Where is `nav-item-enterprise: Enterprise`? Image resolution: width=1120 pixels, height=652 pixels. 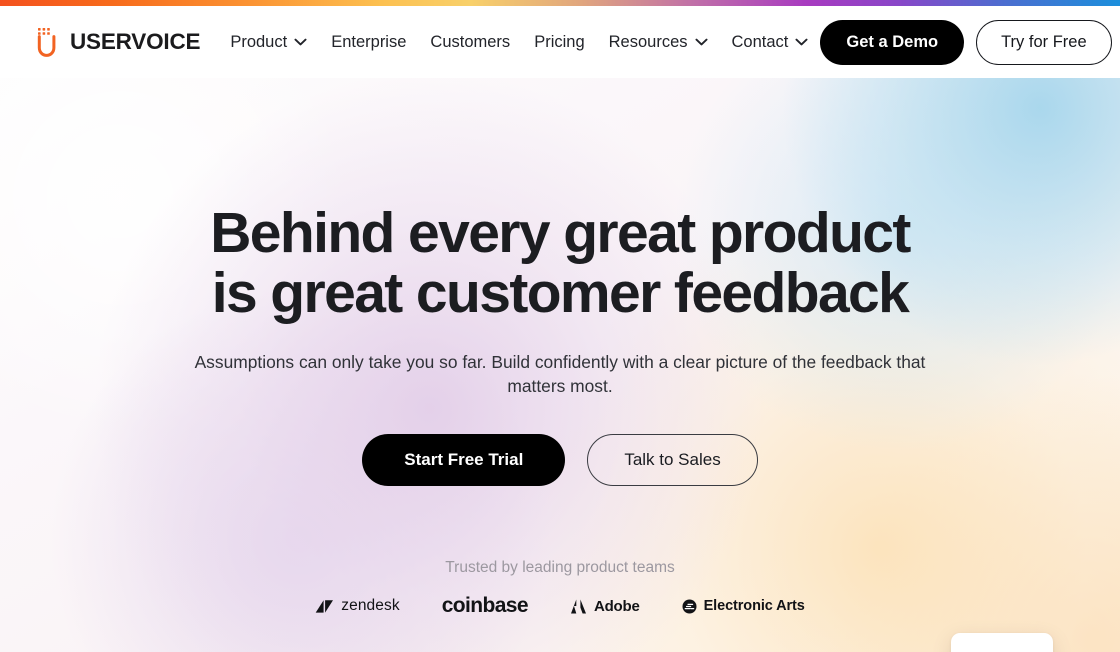
nav-item-enterprise: Enterprise is located at coordinates (368, 42).